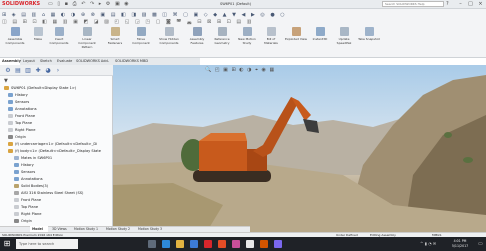 The image size is (486, 251). Describe the element at coordinates (20, 123) in the screenshot. I see `tree-item-top-plane: Top Plane` at that location.